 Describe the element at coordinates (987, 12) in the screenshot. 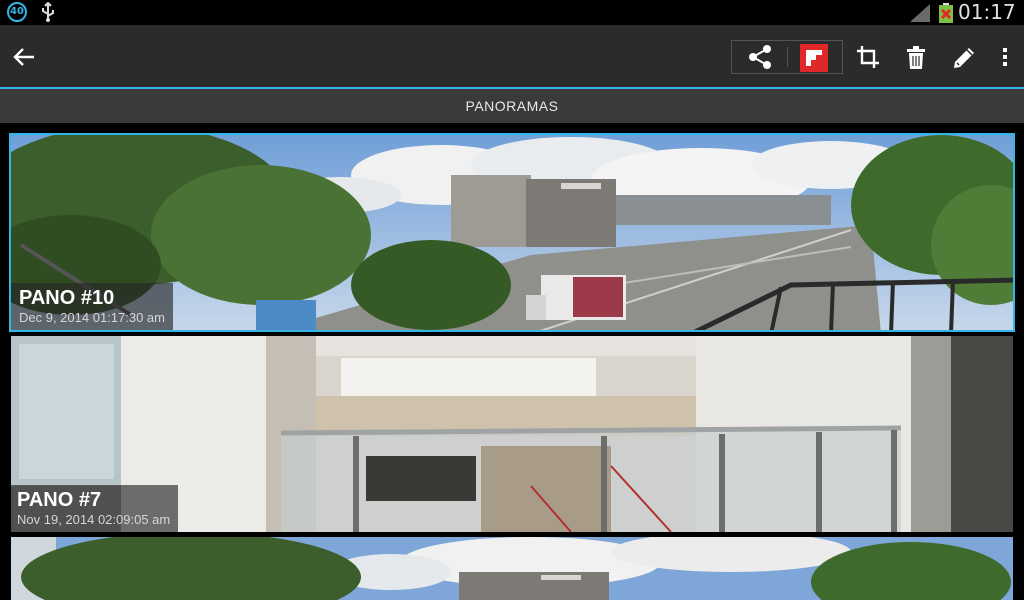

I see `clock: 01:17` at that location.